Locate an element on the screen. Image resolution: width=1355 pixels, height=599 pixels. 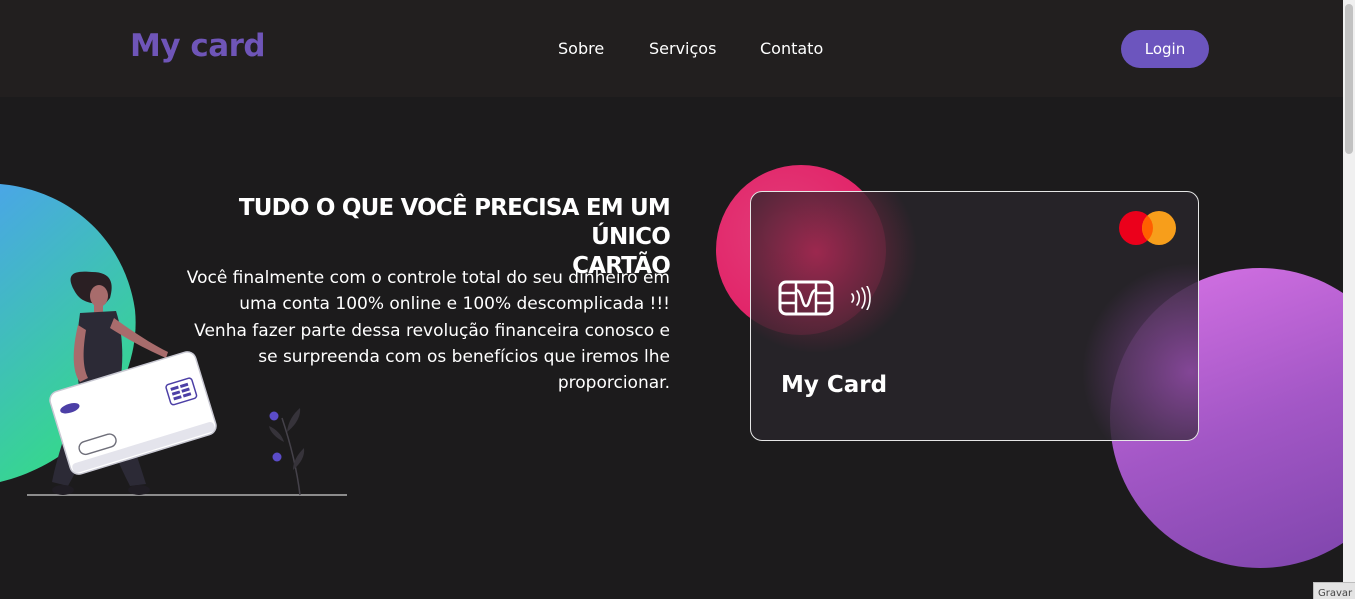
page-scrollbar is located at coordinates (1349, 299).